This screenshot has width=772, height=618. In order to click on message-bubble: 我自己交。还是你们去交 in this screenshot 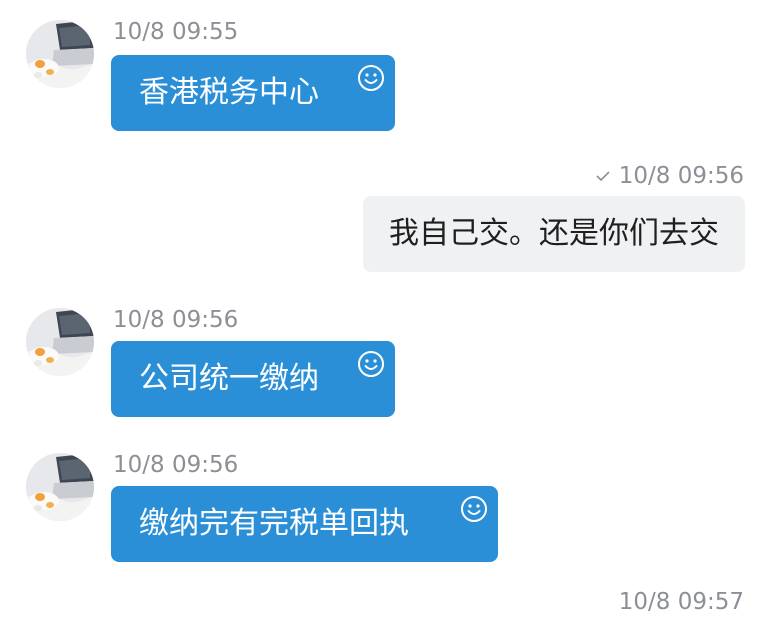, I will do `click(554, 234)`.